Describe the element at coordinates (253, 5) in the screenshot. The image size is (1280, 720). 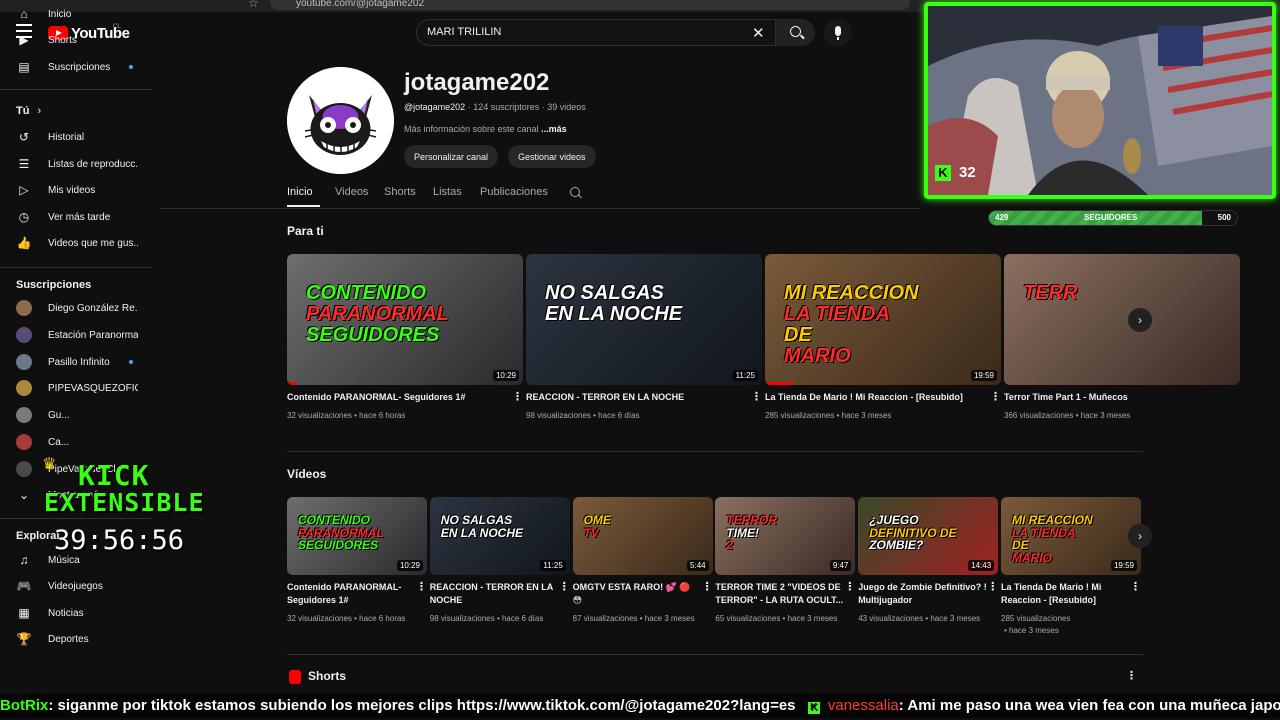
I see `bookmark-star-icon: ☆` at that location.